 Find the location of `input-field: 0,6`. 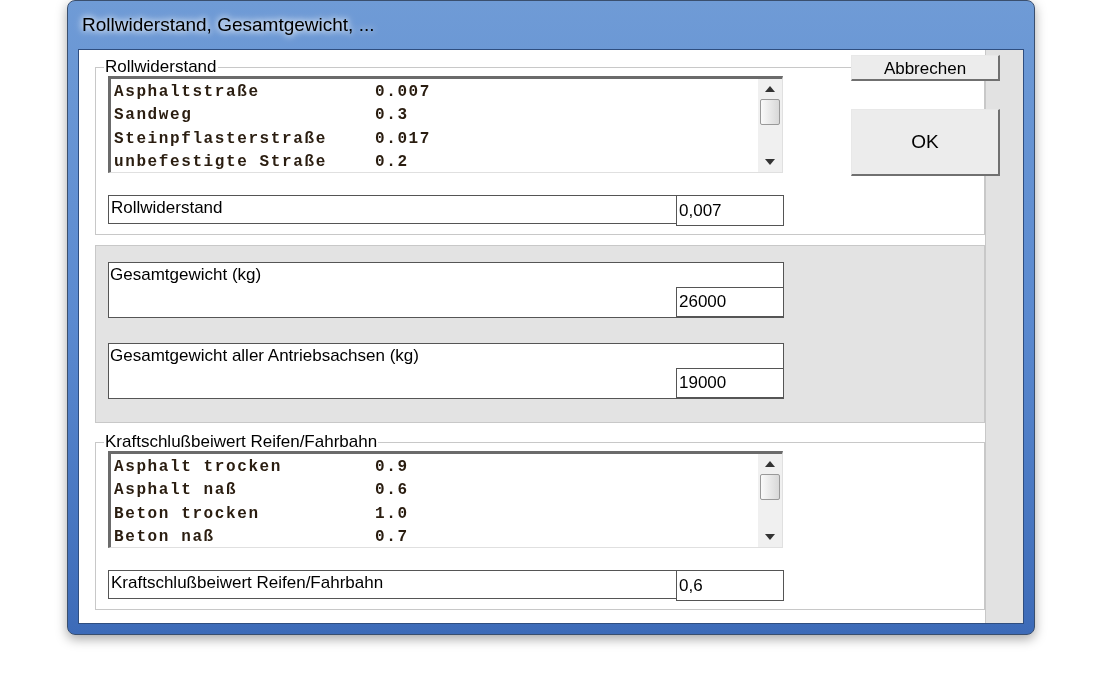

input-field: 0,6 is located at coordinates (730, 585).